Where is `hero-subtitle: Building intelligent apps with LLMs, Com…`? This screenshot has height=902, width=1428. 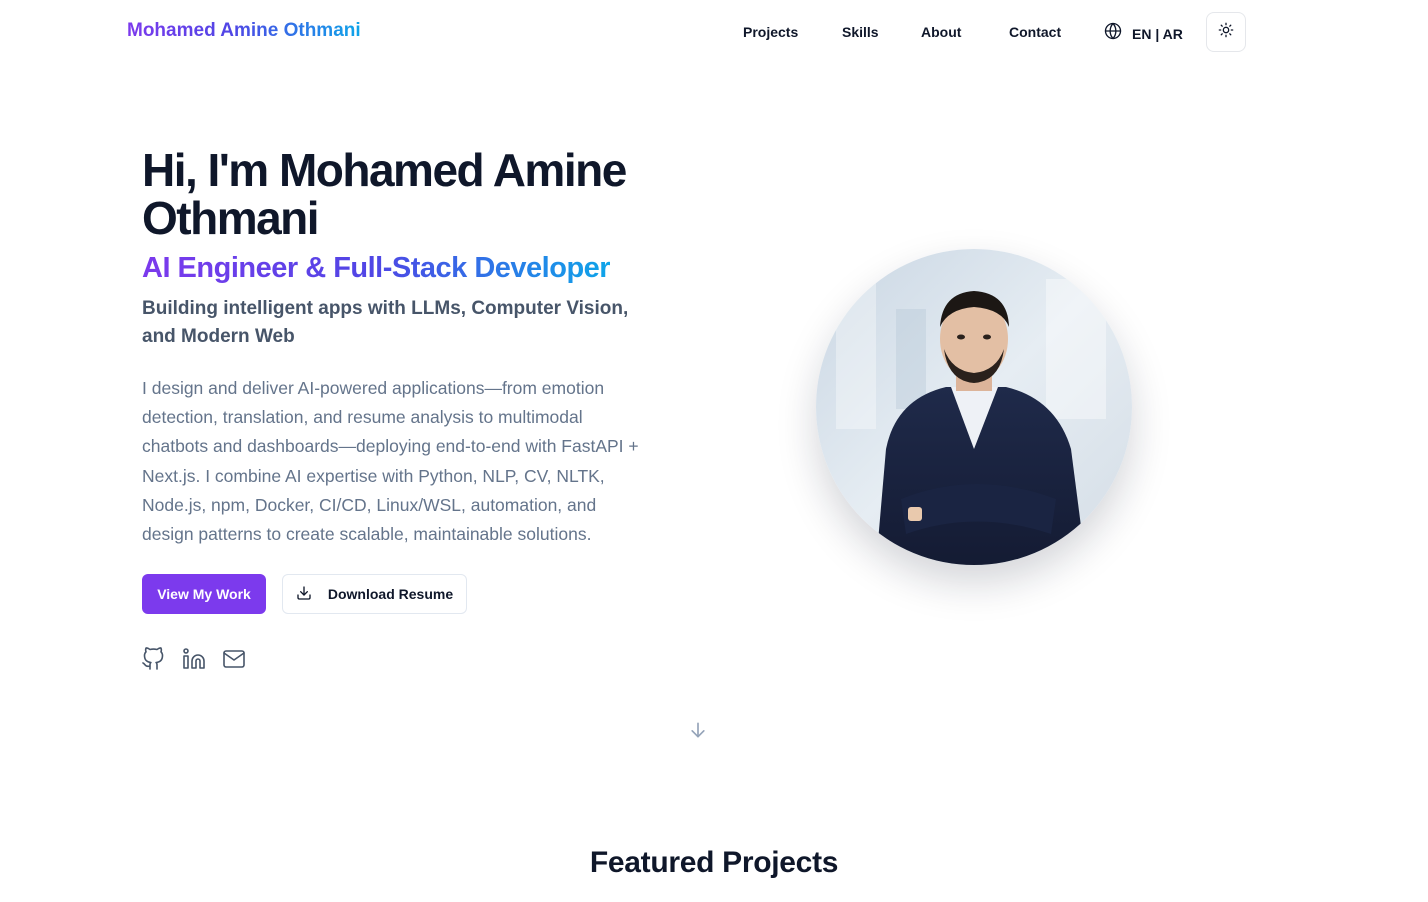 hero-subtitle: Building intelligent apps with LLMs, Com… is located at coordinates (385, 322).